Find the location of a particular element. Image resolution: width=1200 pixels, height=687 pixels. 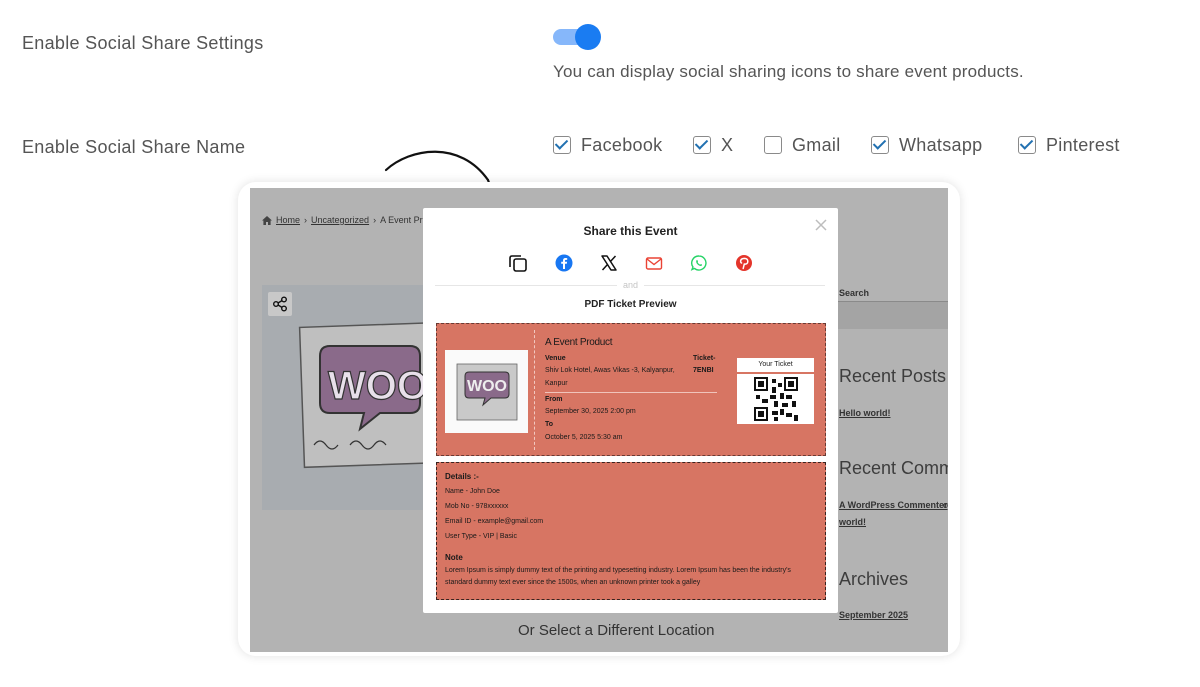

social-share-toggle is located at coordinates (577, 37).